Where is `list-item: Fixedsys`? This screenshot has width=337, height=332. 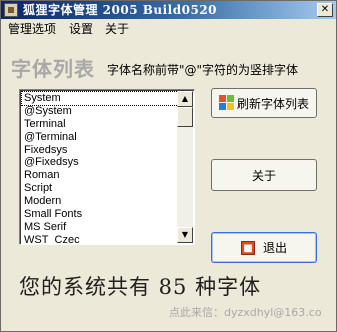 list-item: Fixedsys is located at coordinates (100, 150).